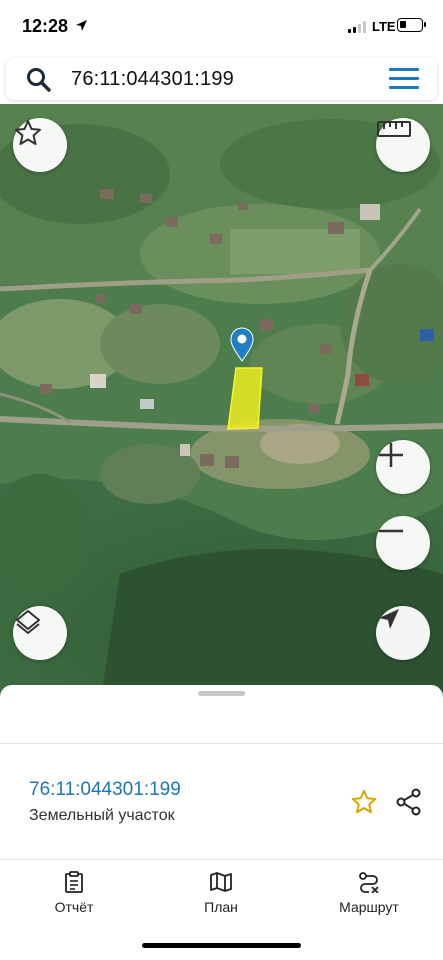  I want to click on network-label: LTE, so click(384, 26).